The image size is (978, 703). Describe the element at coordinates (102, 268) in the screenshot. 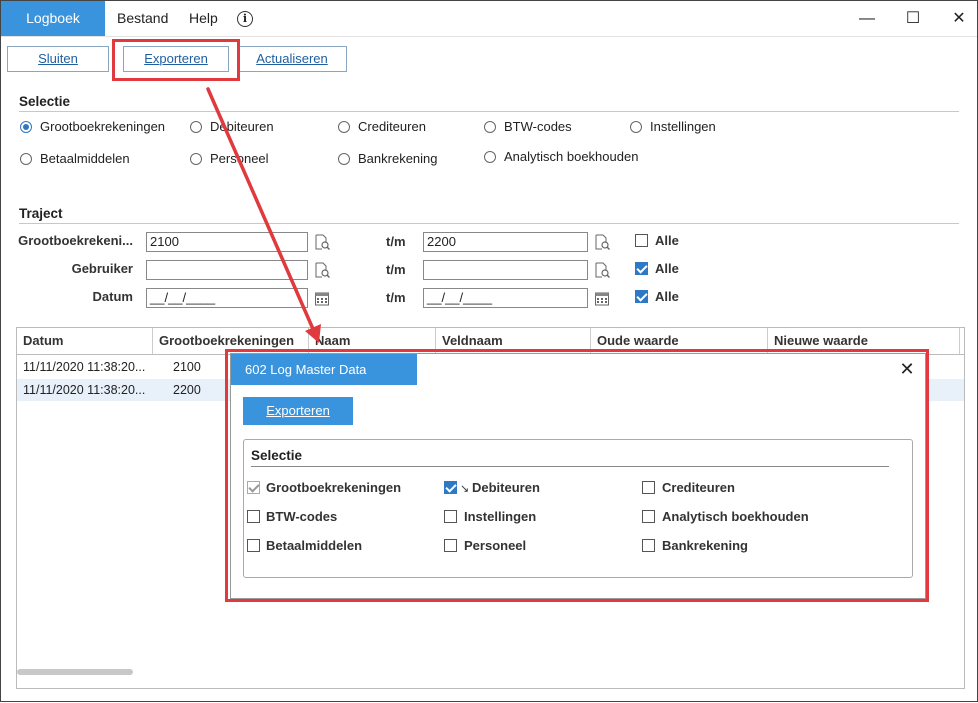

I see `gebruiker-label: Gebruiker` at that location.